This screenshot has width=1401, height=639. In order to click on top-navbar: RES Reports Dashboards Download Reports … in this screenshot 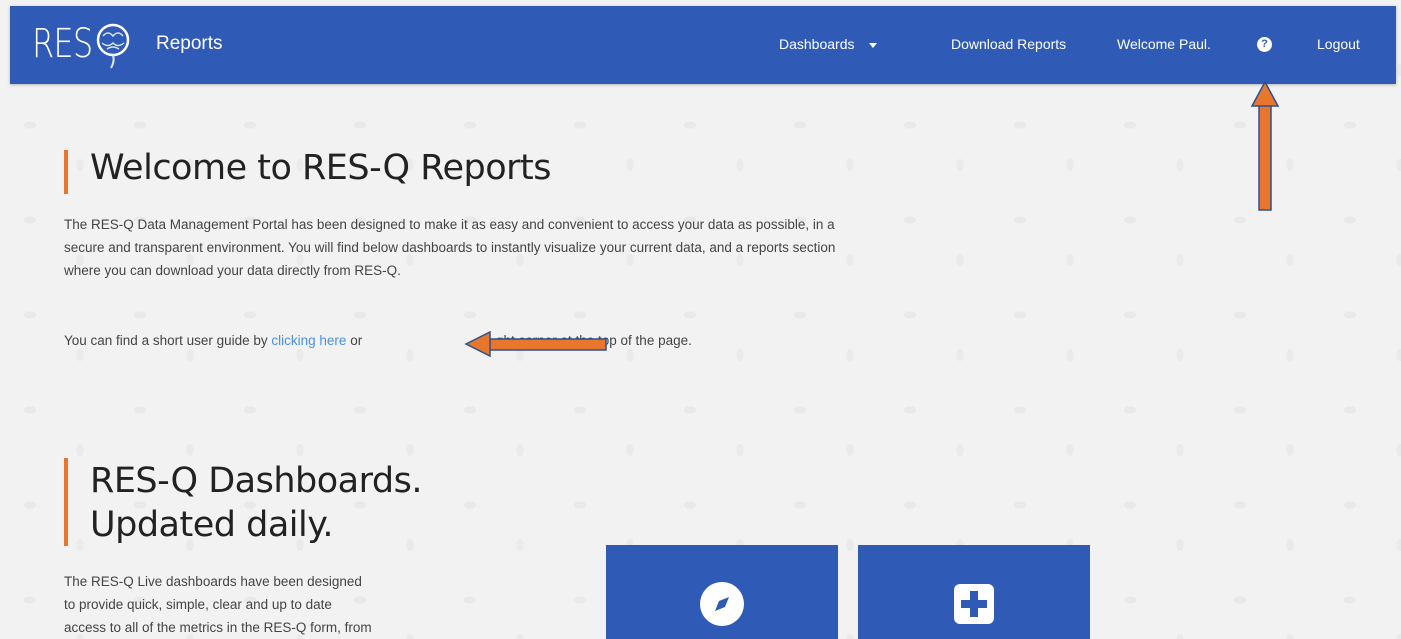, I will do `click(703, 45)`.